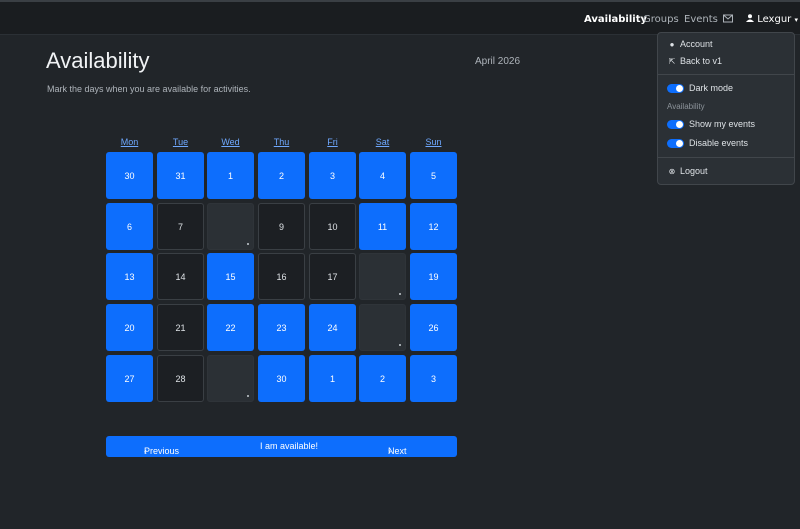 This screenshot has width=800, height=529. I want to click on menu-item-logout: ⊗ Logout, so click(687, 171).